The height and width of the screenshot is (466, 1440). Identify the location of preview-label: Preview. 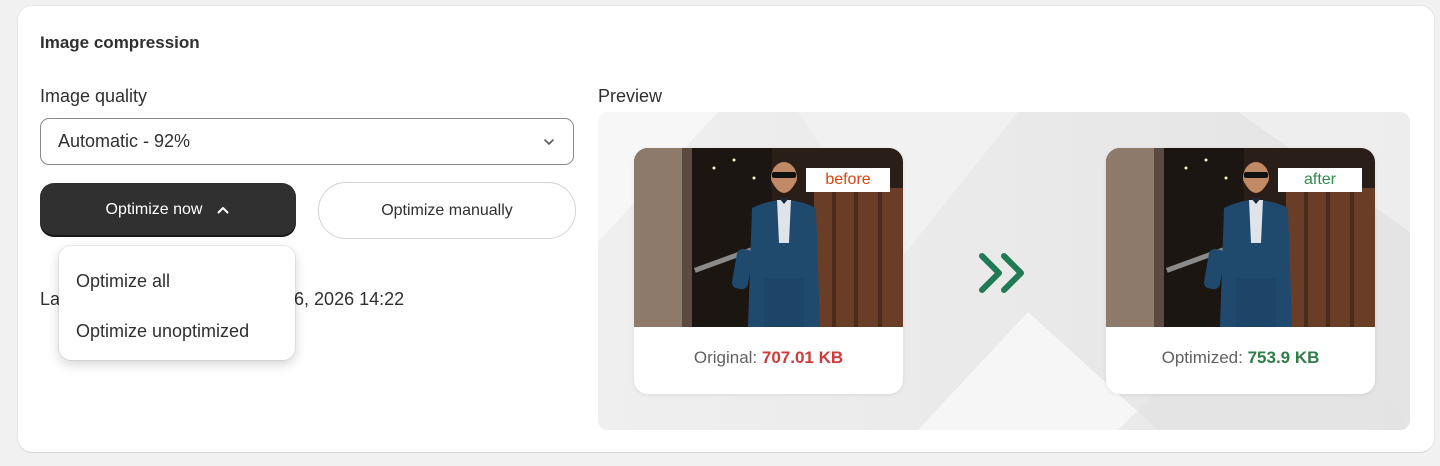
(630, 96).